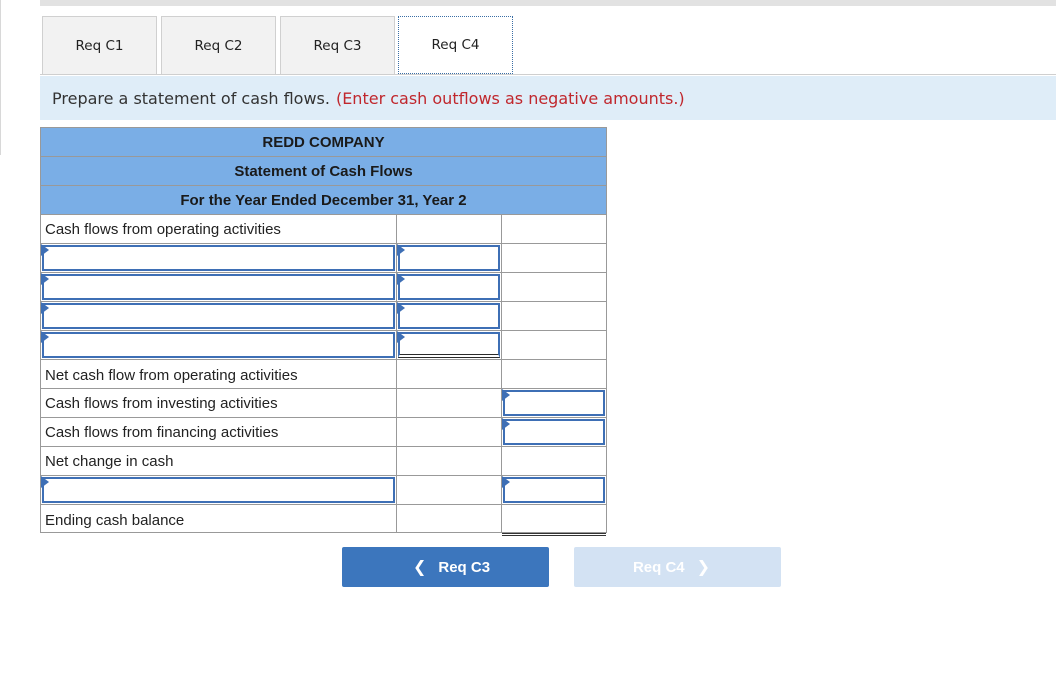 This screenshot has height=680, width=1056. Describe the element at coordinates (449, 345) in the screenshot. I see `operating-item-4-amount` at that location.